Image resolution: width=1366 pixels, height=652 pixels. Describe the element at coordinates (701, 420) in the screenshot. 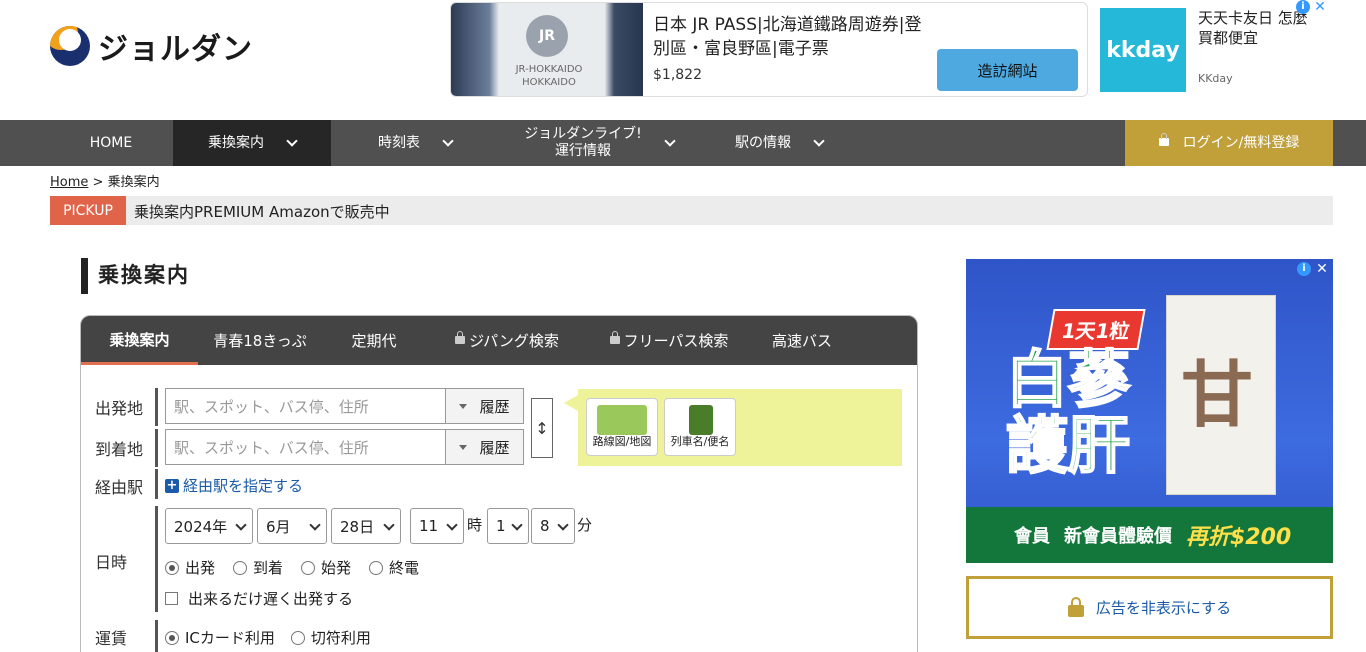

I see `train-icon` at that location.